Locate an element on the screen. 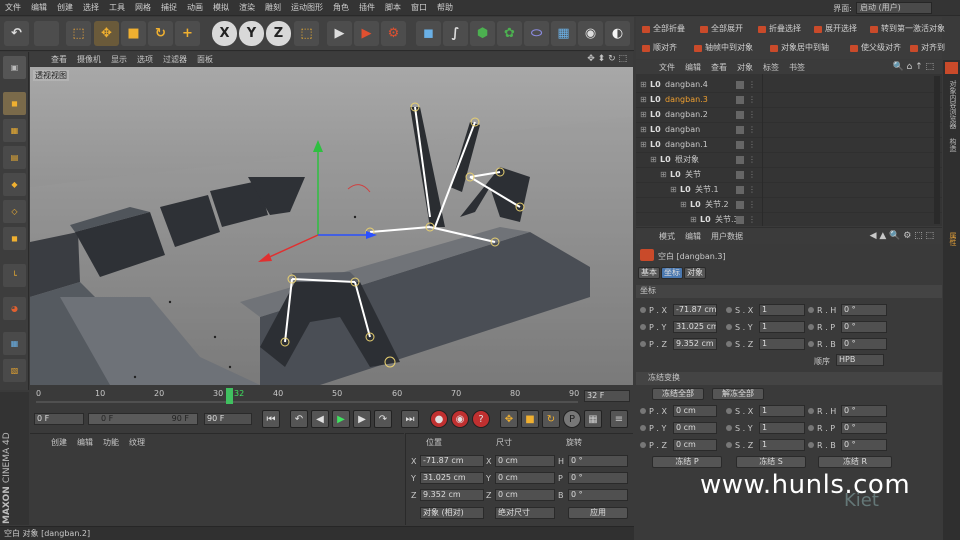 Image resolution: width=960 pixels, height=540 pixels. menu-render: 渲染 is located at coordinates (247, 7).